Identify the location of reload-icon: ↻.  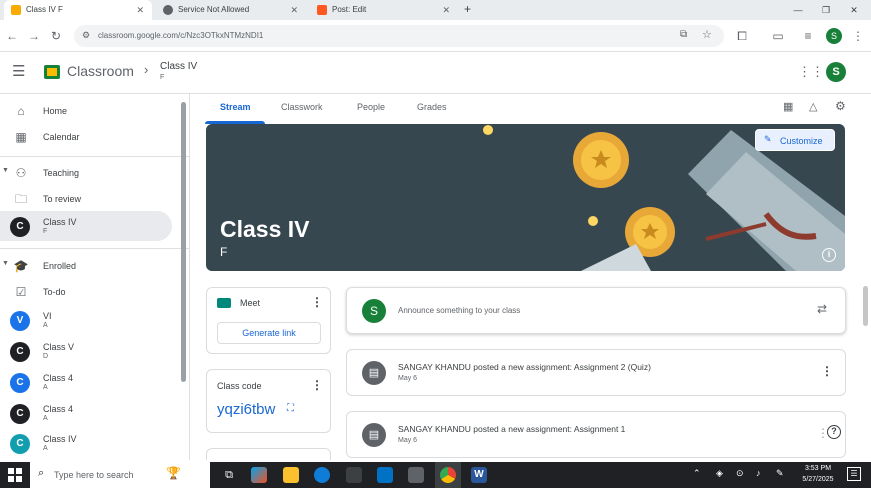
(56, 36).